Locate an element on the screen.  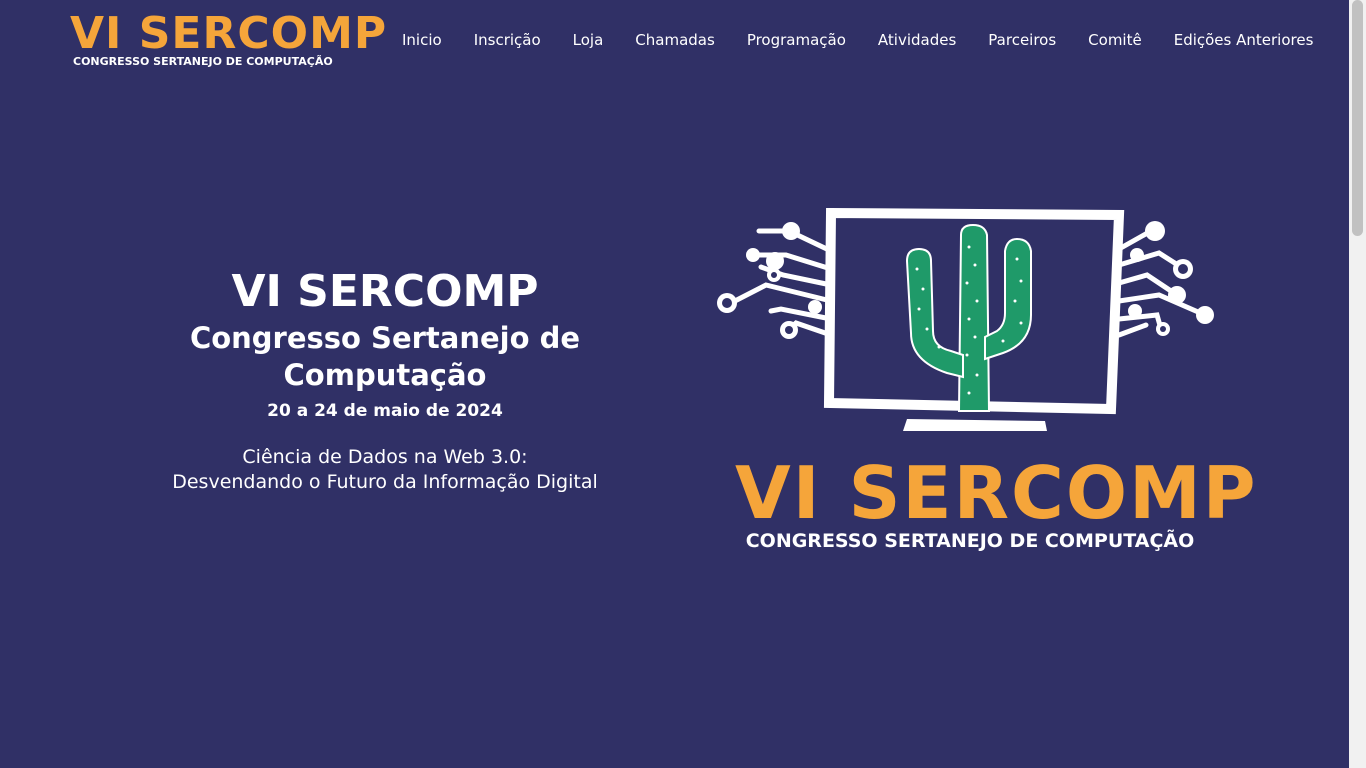
hero-subtitle: Congresso Sertanejo de Computação is located at coordinates (385, 356).